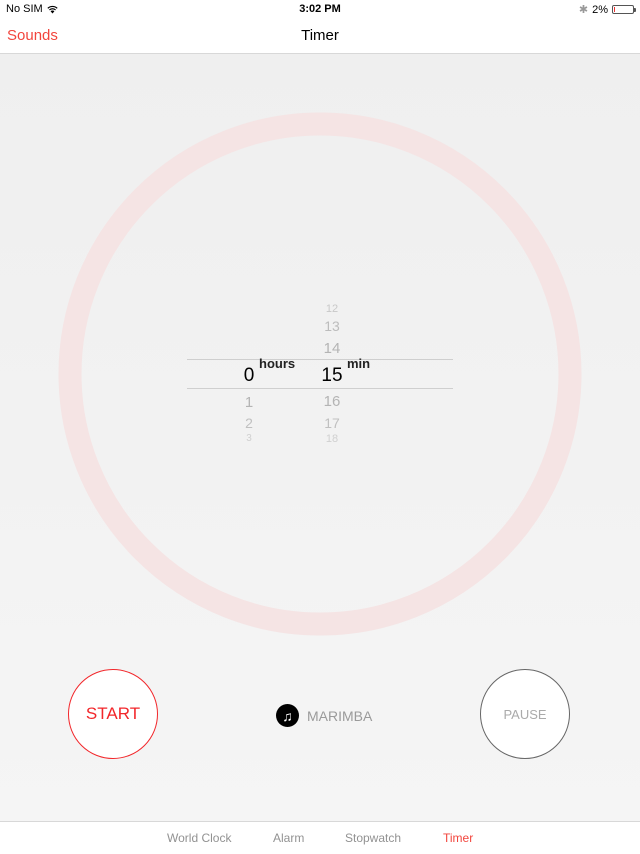  Describe the element at coordinates (288, 838) in the screenshot. I see `tab-alarm: Alarm` at that location.